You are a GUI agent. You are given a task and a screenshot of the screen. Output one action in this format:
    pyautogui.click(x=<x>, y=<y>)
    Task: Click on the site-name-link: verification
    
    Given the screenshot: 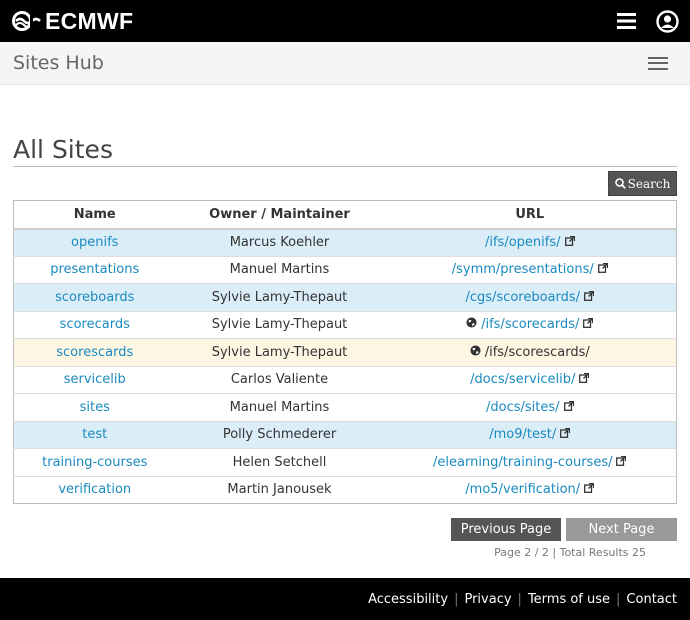 What is the action you would take?
    pyautogui.click(x=94, y=489)
    